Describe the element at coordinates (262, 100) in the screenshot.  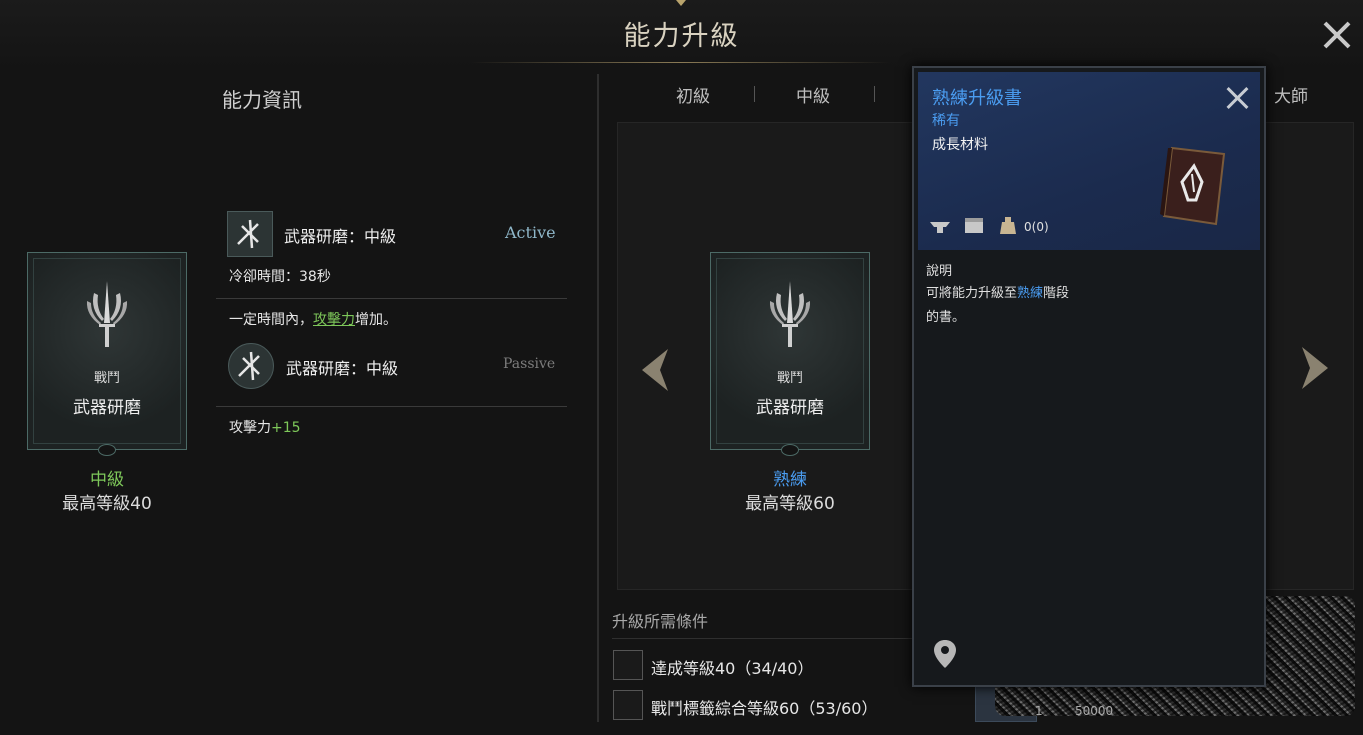
I see `section-title: 能力資訊` at that location.